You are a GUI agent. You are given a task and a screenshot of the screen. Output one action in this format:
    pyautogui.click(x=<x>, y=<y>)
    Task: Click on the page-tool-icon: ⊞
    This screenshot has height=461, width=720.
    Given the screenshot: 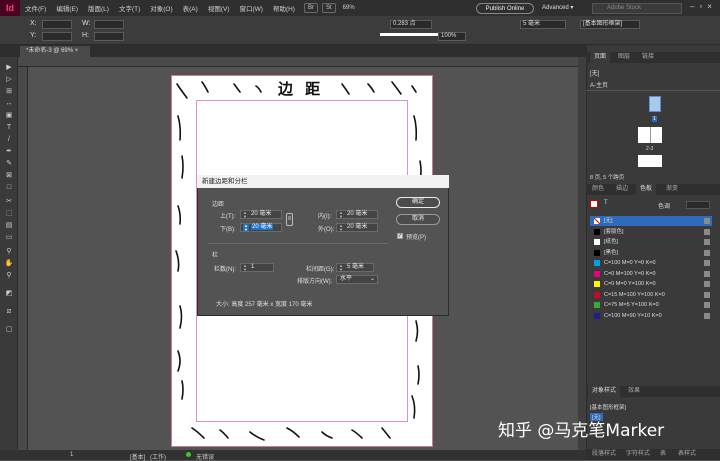 What is the action you would take?
    pyautogui.click(x=9, y=92)
    